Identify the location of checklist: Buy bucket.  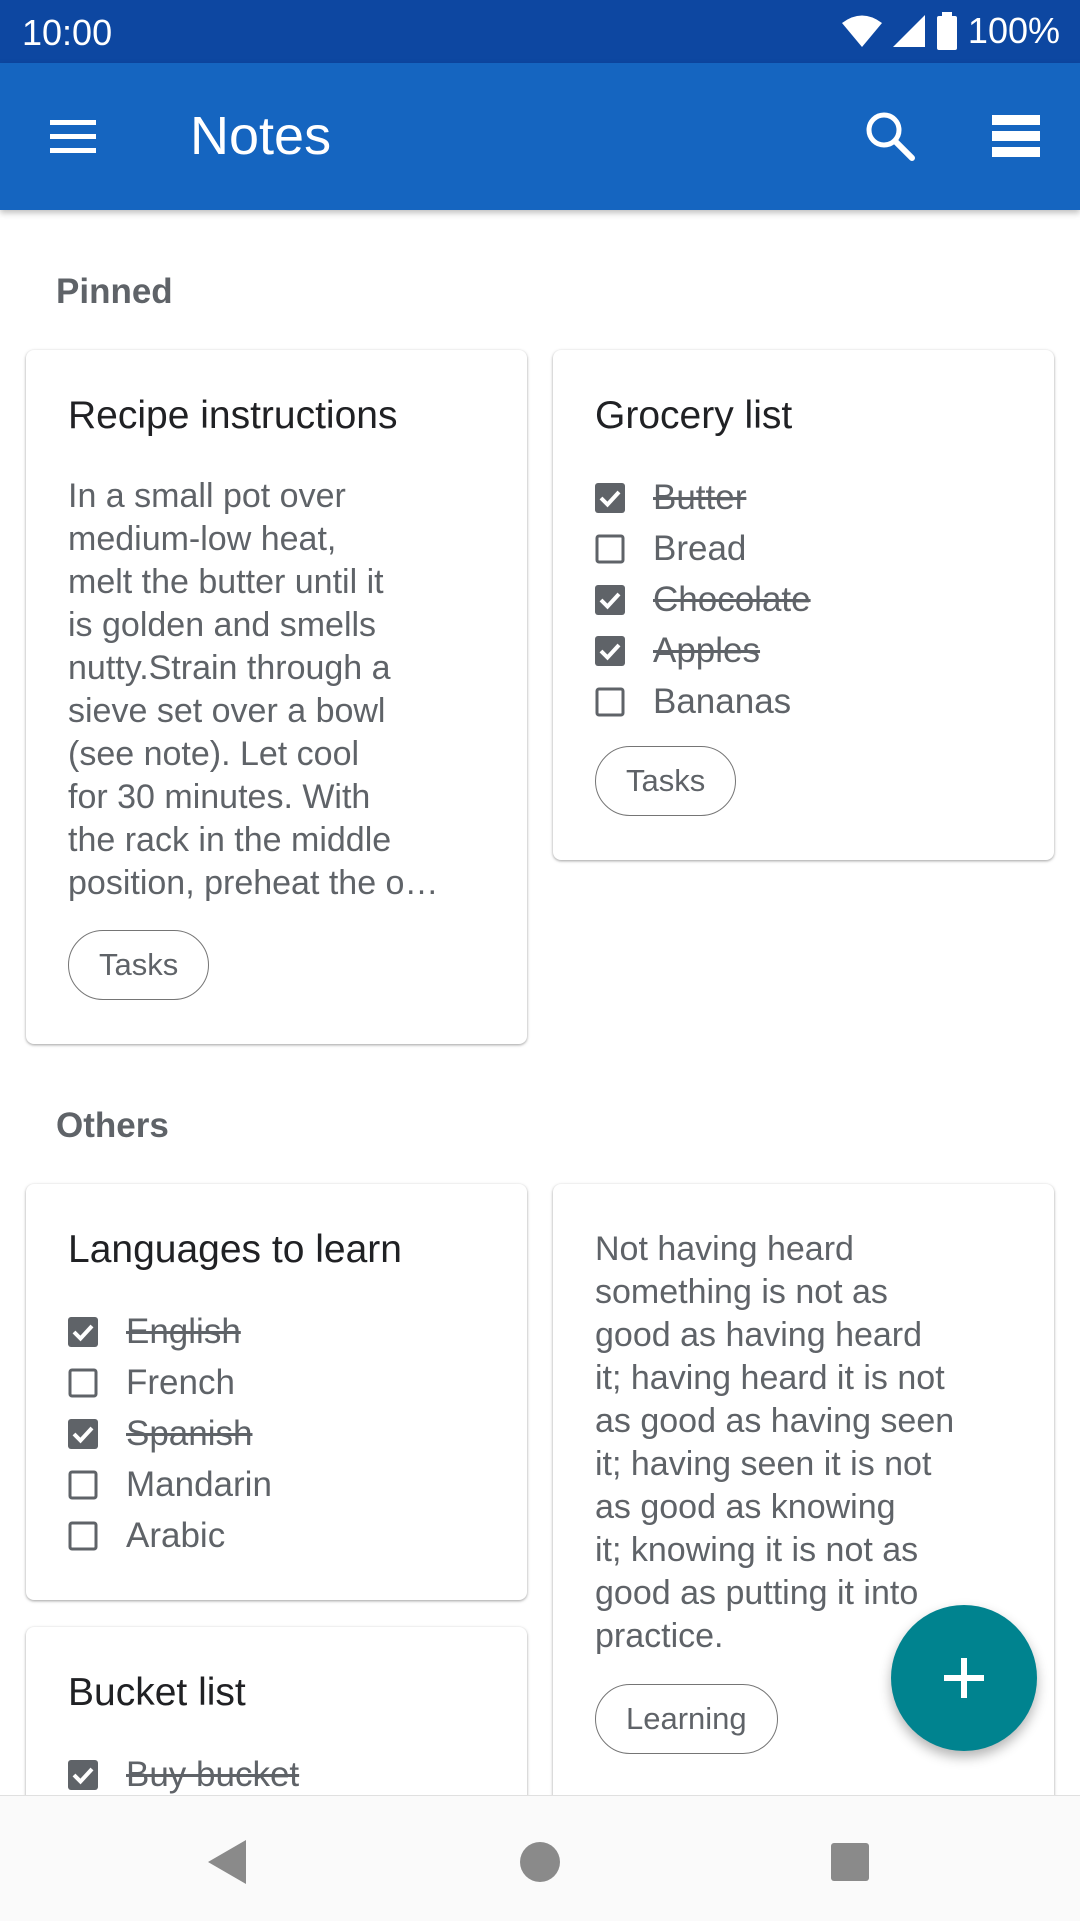
(183, 1774).